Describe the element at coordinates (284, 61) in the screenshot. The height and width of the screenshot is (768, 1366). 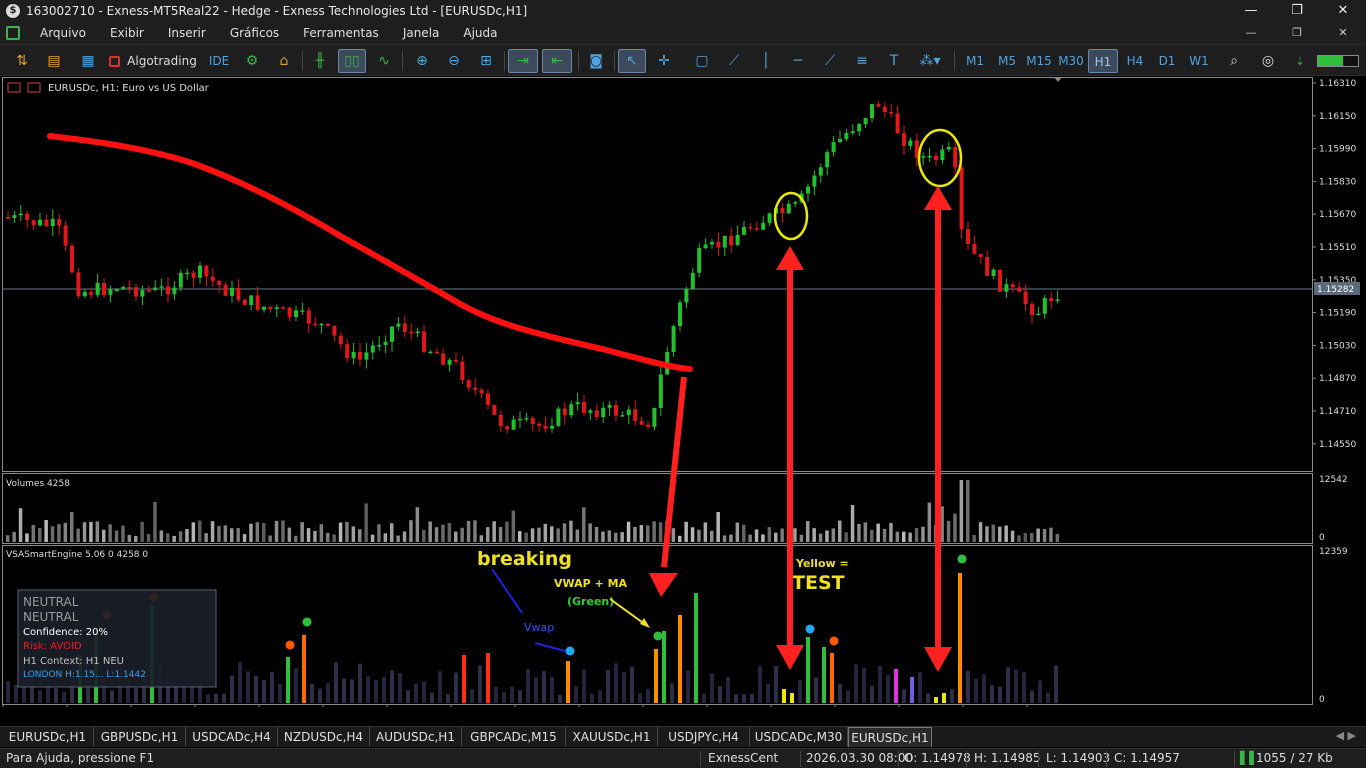
I see `market-icon: ⌂` at that location.